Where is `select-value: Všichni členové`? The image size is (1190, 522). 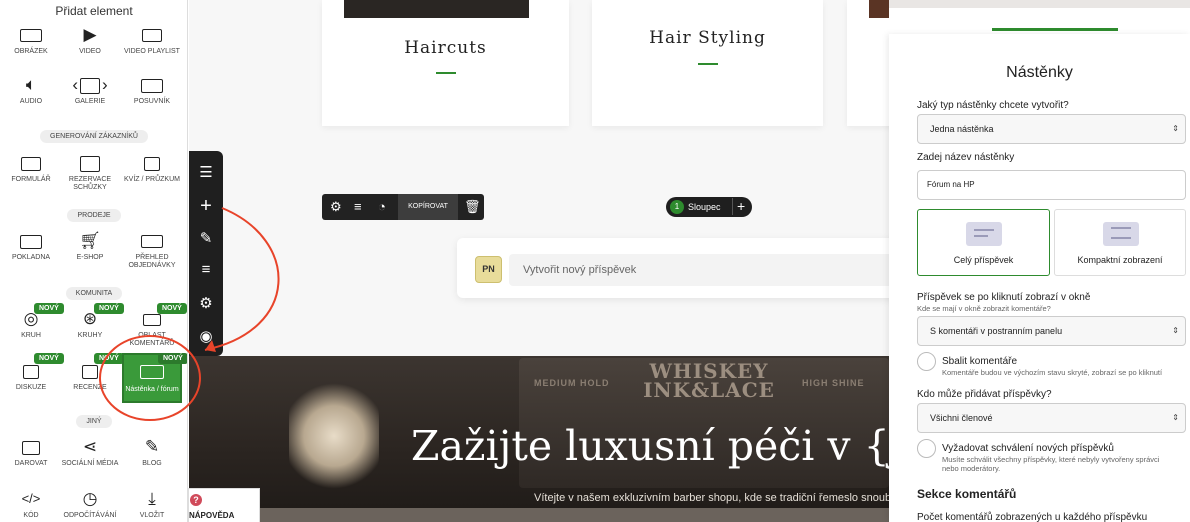 select-value: Všichni členové is located at coordinates (961, 418).